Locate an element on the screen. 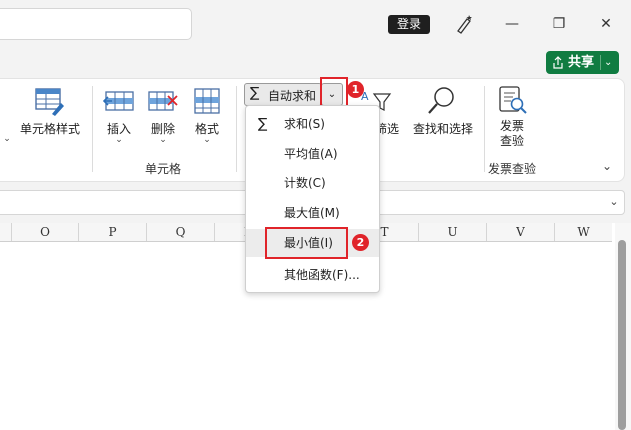 The image size is (631, 430). autosum-label: 自动求和 is located at coordinates (292, 96).